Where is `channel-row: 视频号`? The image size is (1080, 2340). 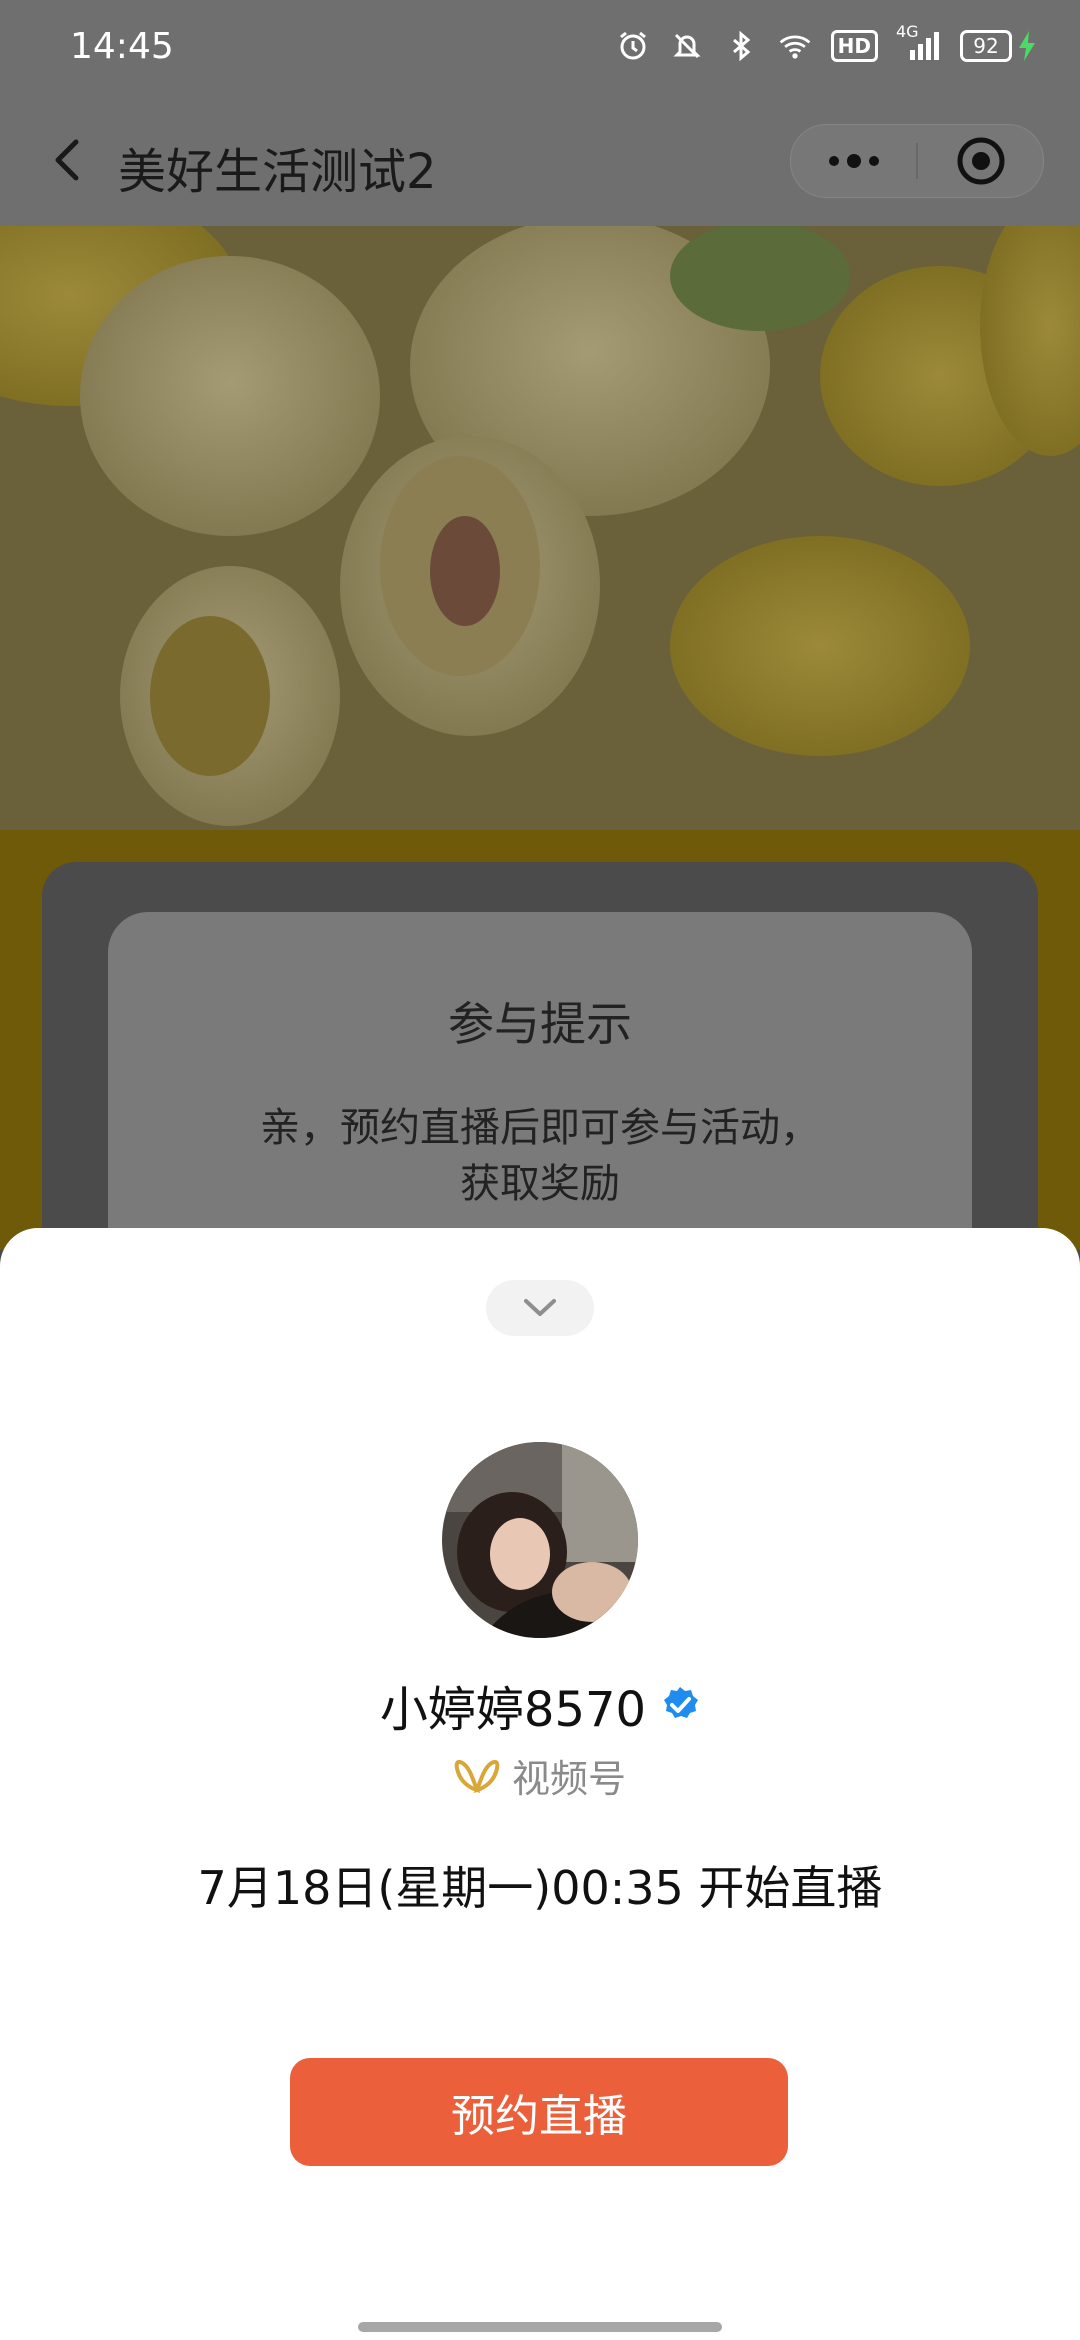
channel-row: 视频号 is located at coordinates (540, 1775).